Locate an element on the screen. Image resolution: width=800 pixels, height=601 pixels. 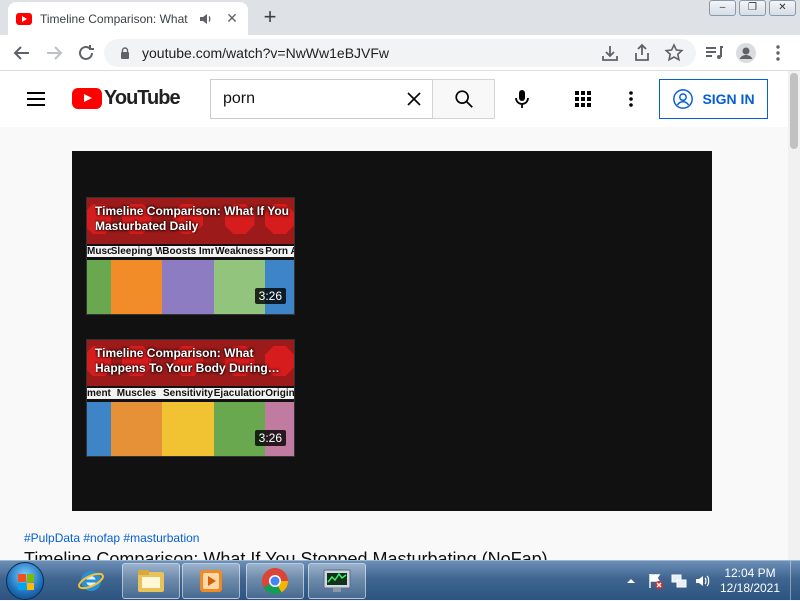
sign-in-button: SIGN IN is located at coordinates (713, 99).